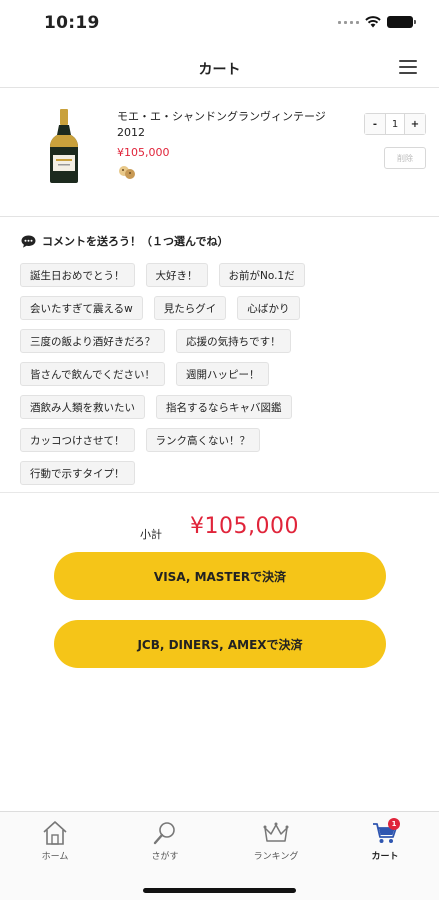 The width and height of the screenshot is (439, 900). What do you see at coordinates (244, 526) in the screenshot?
I see `subtotal-value: ¥105,000` at bounding box center [244, 526].